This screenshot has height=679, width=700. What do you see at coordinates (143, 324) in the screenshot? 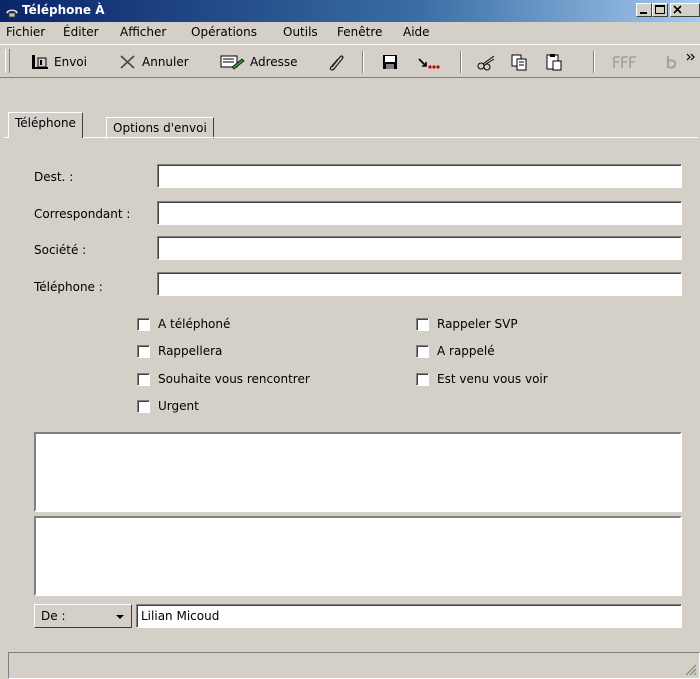
I see `checkbox-a-telephone` at bounding box center [143, 324].